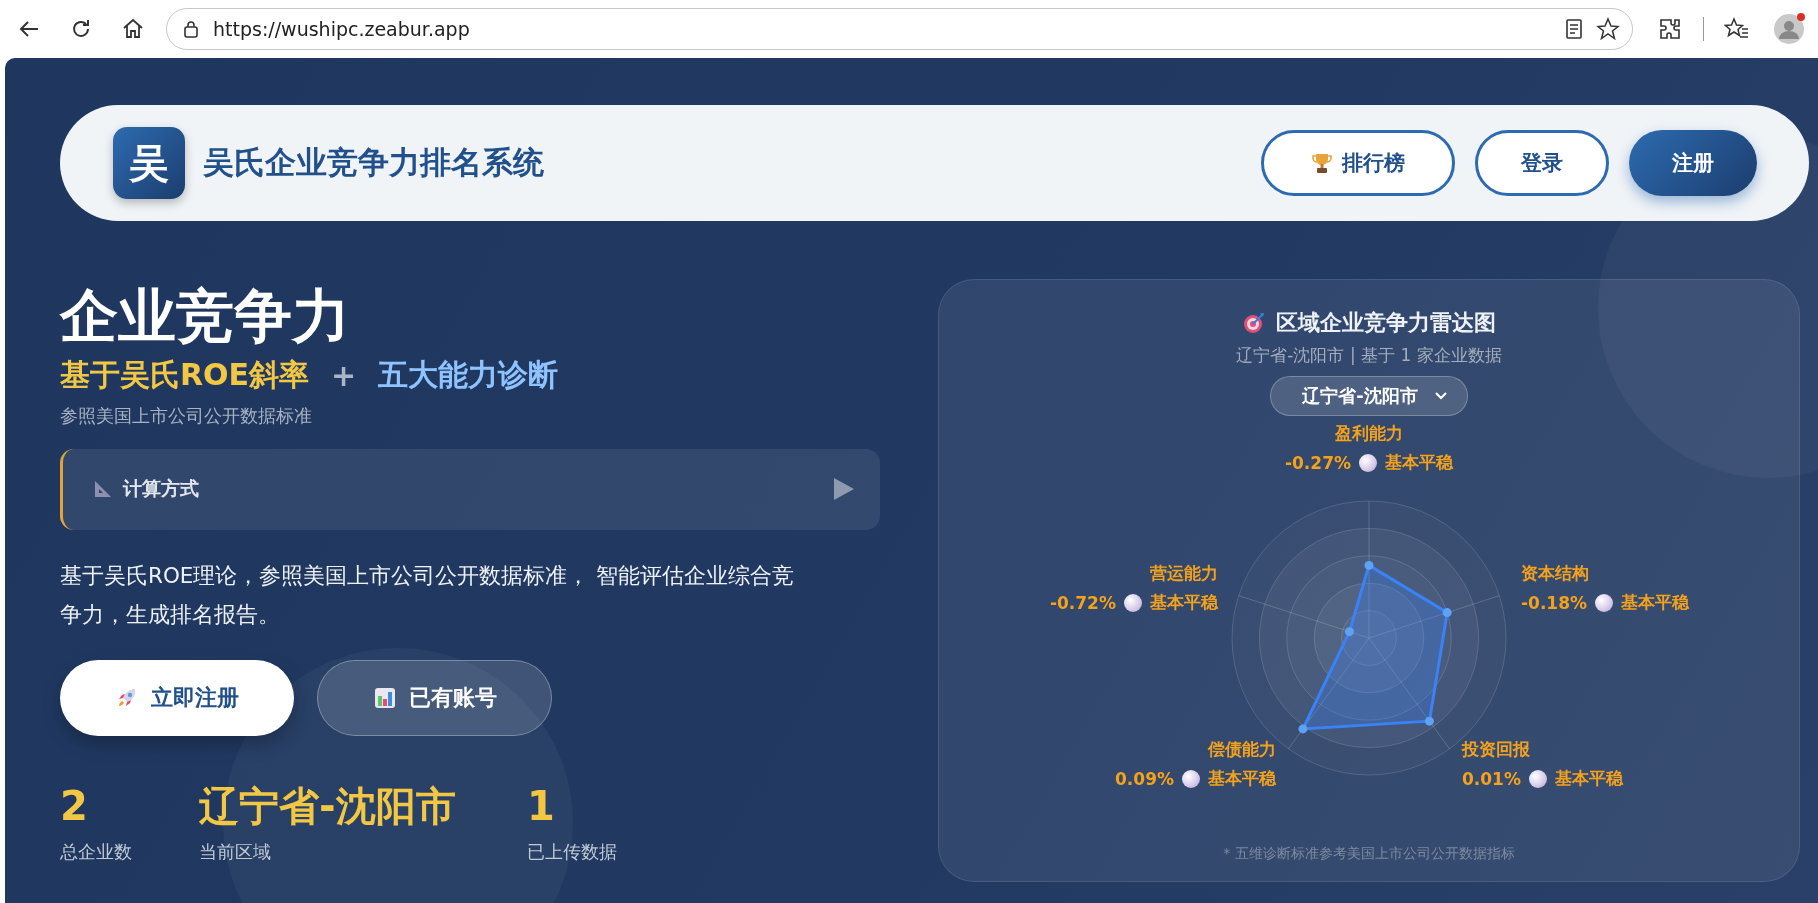 The image size is (1818, 903). What do you see at coordinates (1321, 163) in the screenshot?
I see `trophy-icon` at bounding box center [1321, 163].